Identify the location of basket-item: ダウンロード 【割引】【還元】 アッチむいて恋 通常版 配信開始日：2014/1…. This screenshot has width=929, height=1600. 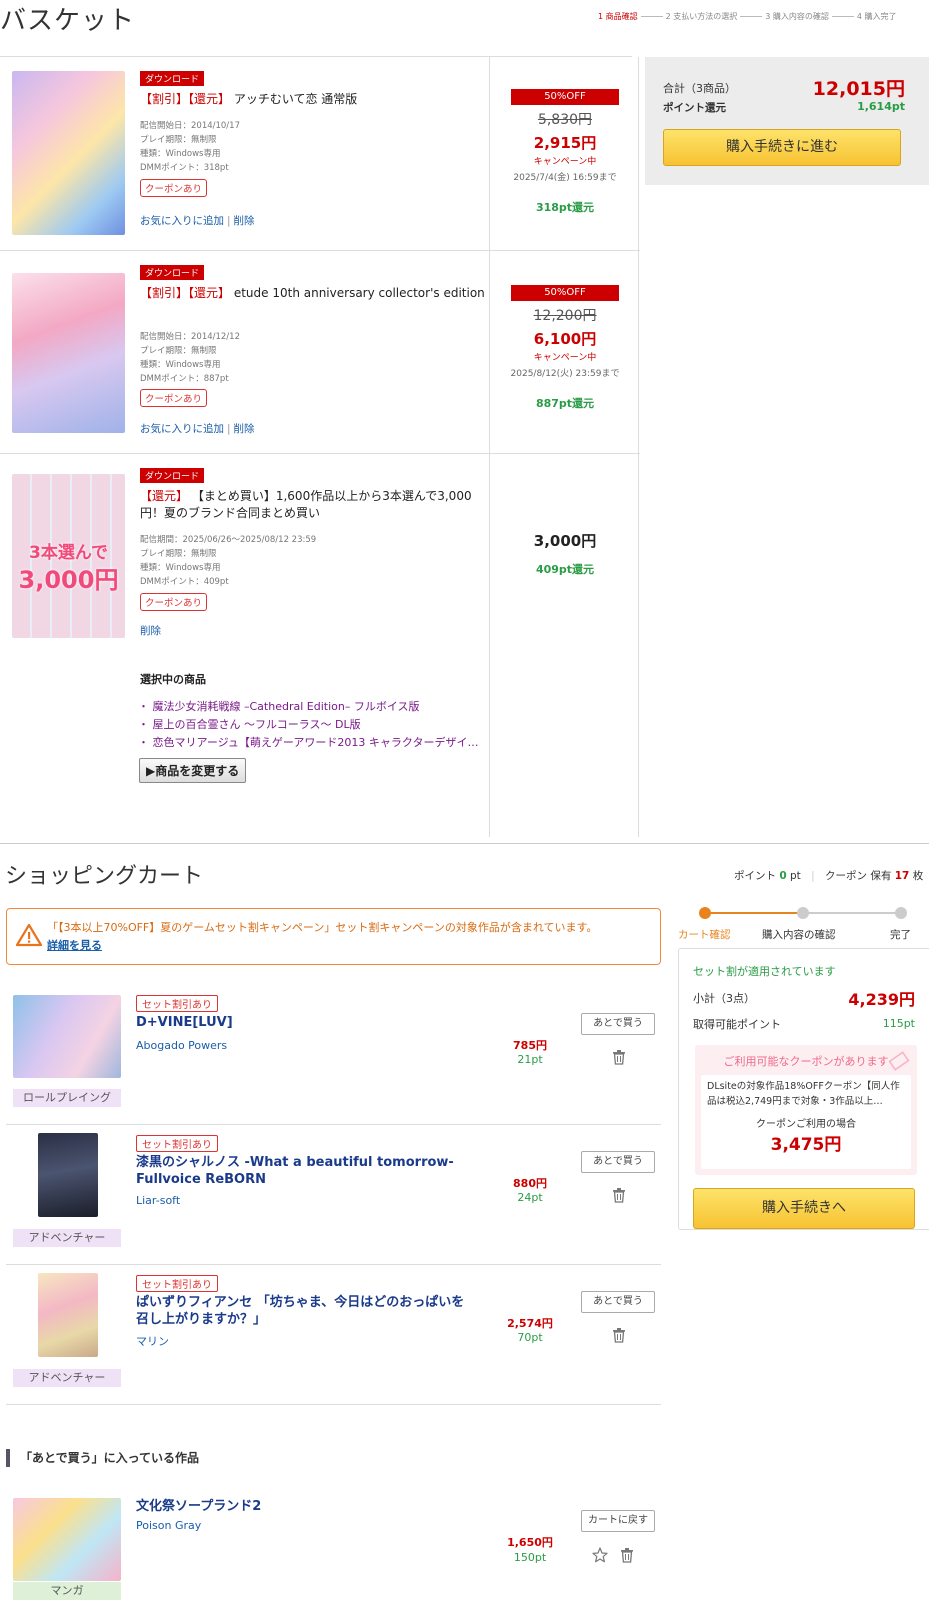
(320, 154).